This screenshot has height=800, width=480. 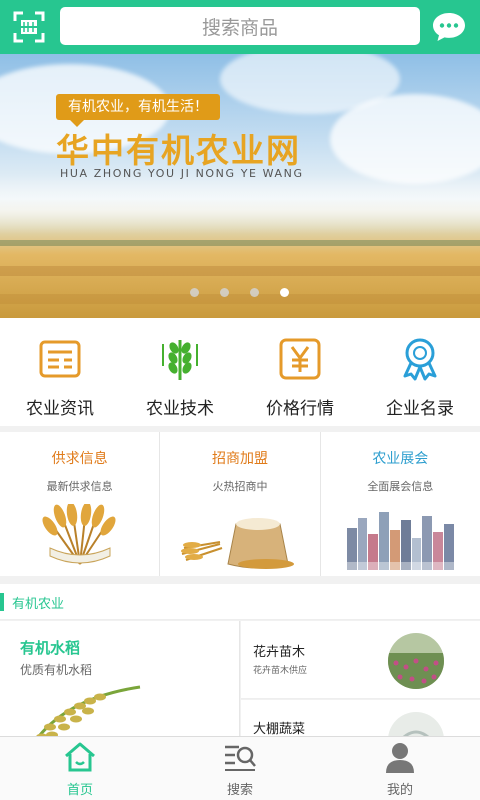 What do you see at coordinates (400, 541) in the screenshot?
I see `city-skyline-illustration` at bounding box center [400, 541].